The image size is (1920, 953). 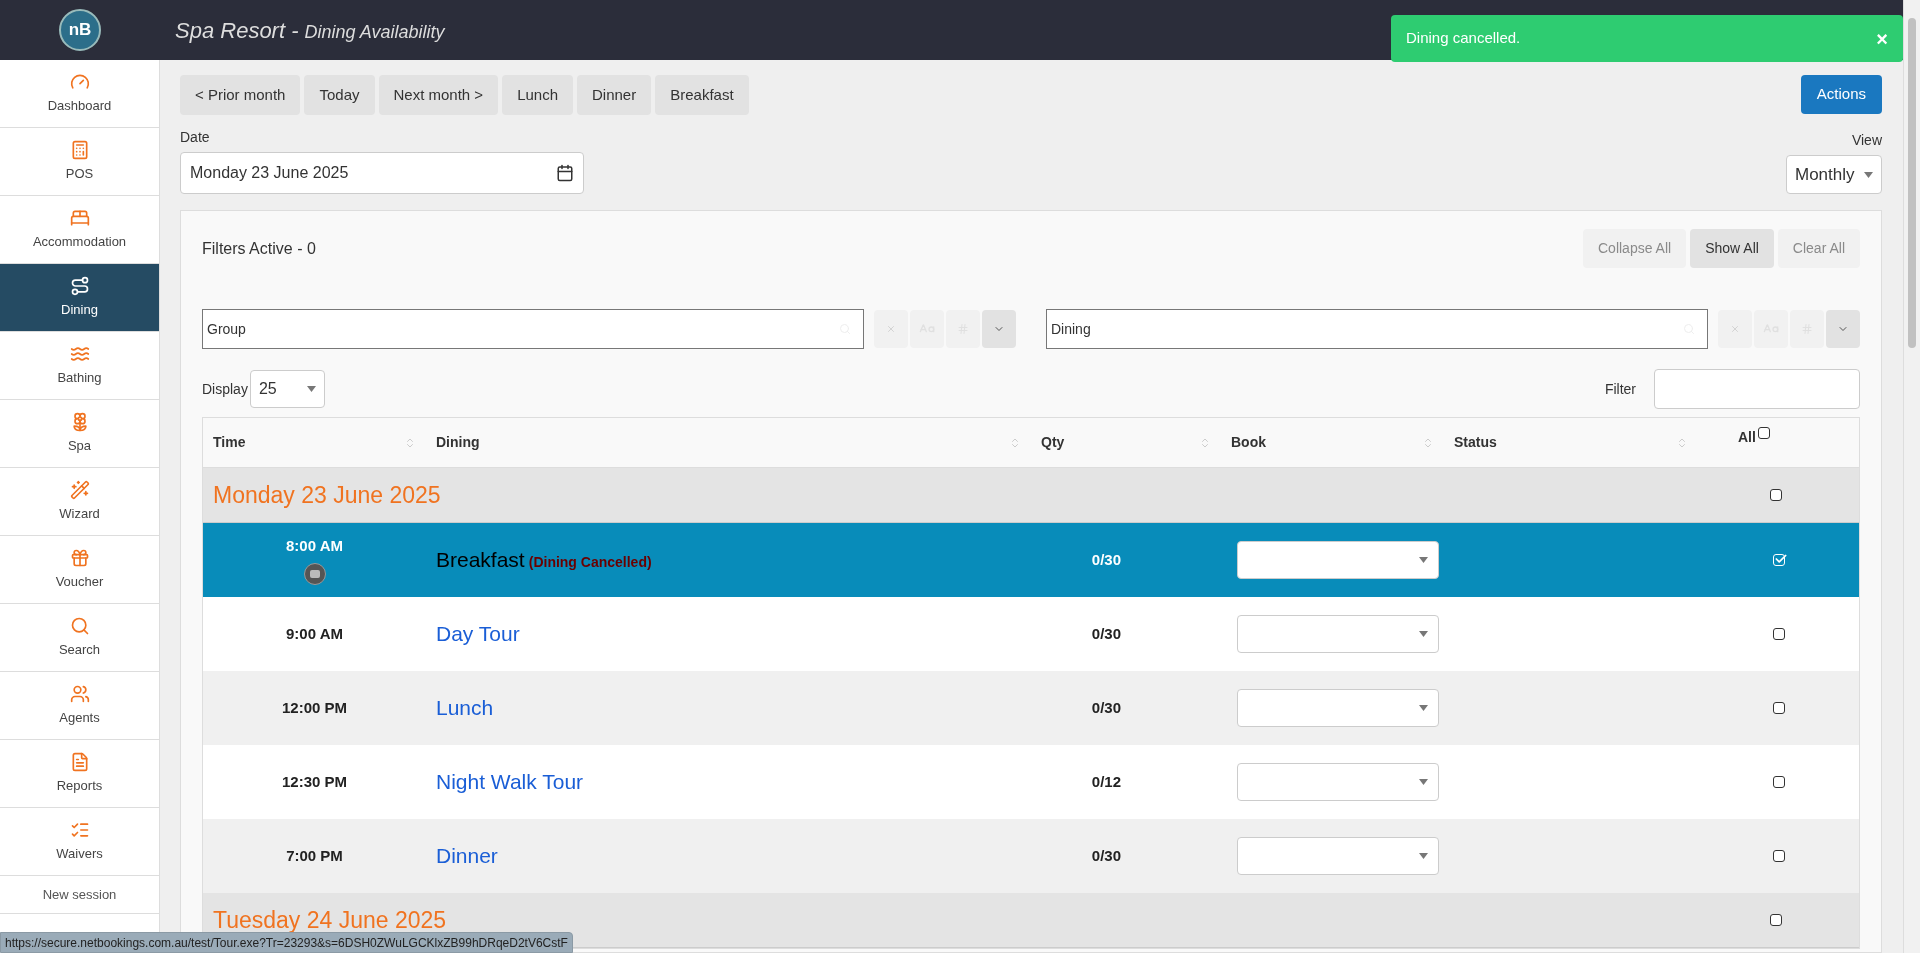 I want to click on dining-link: Dinner, so click(x=467, y=856).